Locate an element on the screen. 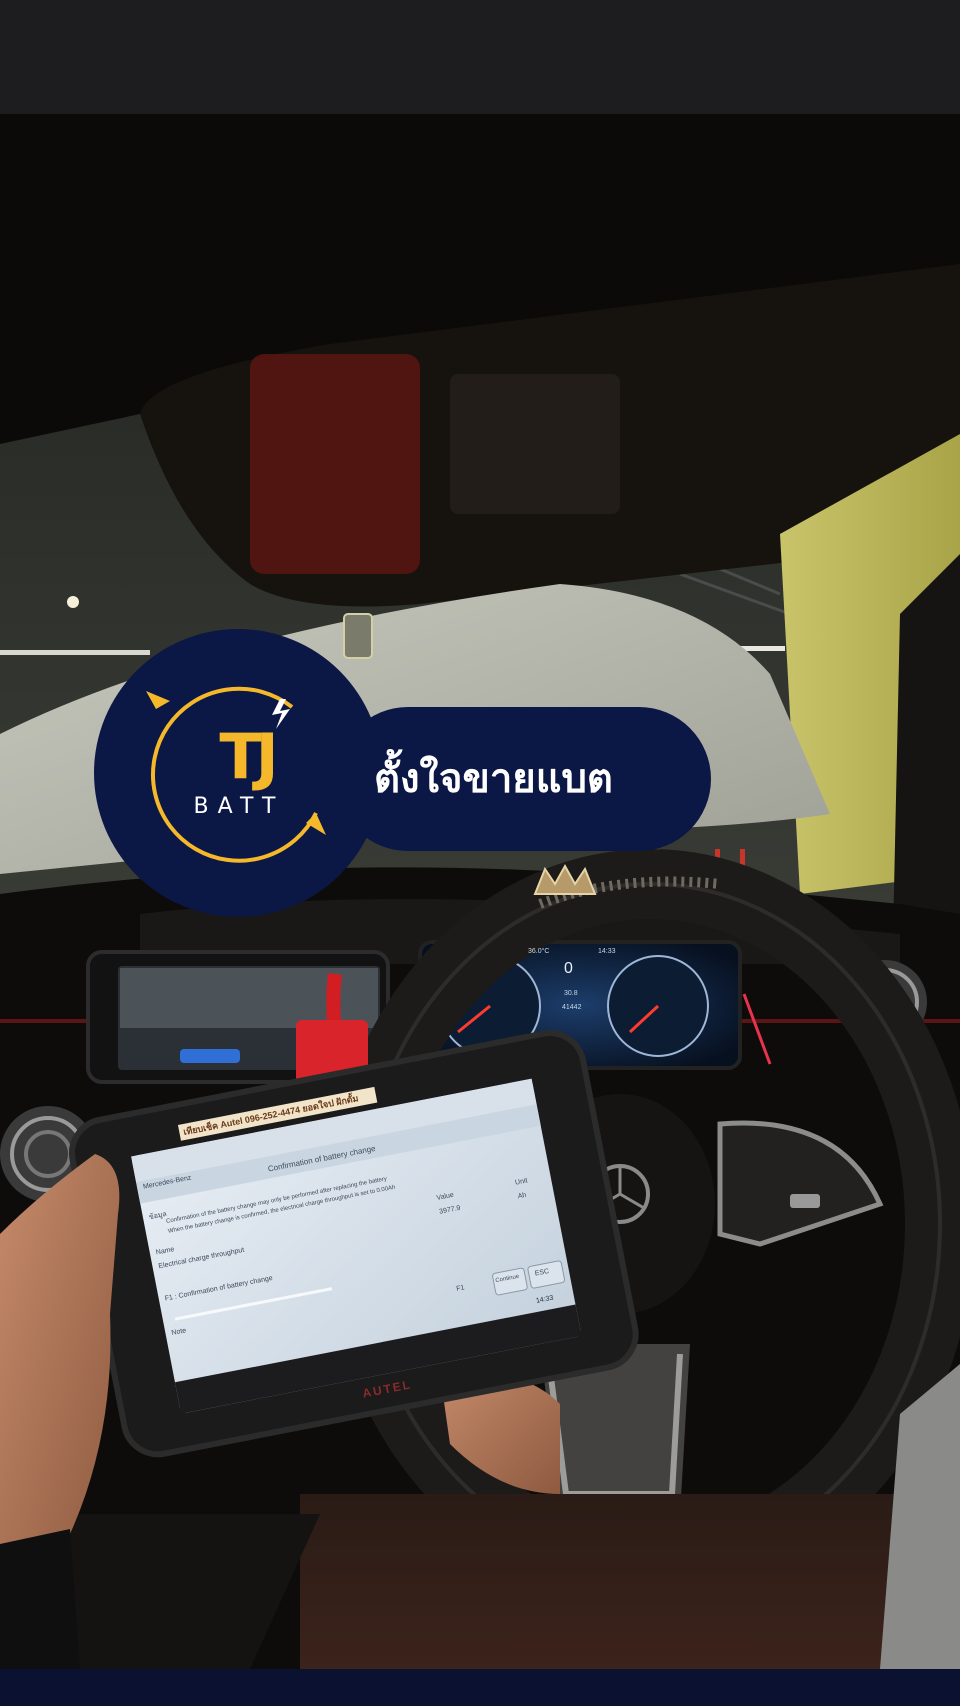 This screenshot has height=1706, width=960. visor-sticker is located at coordinates (335, 464).